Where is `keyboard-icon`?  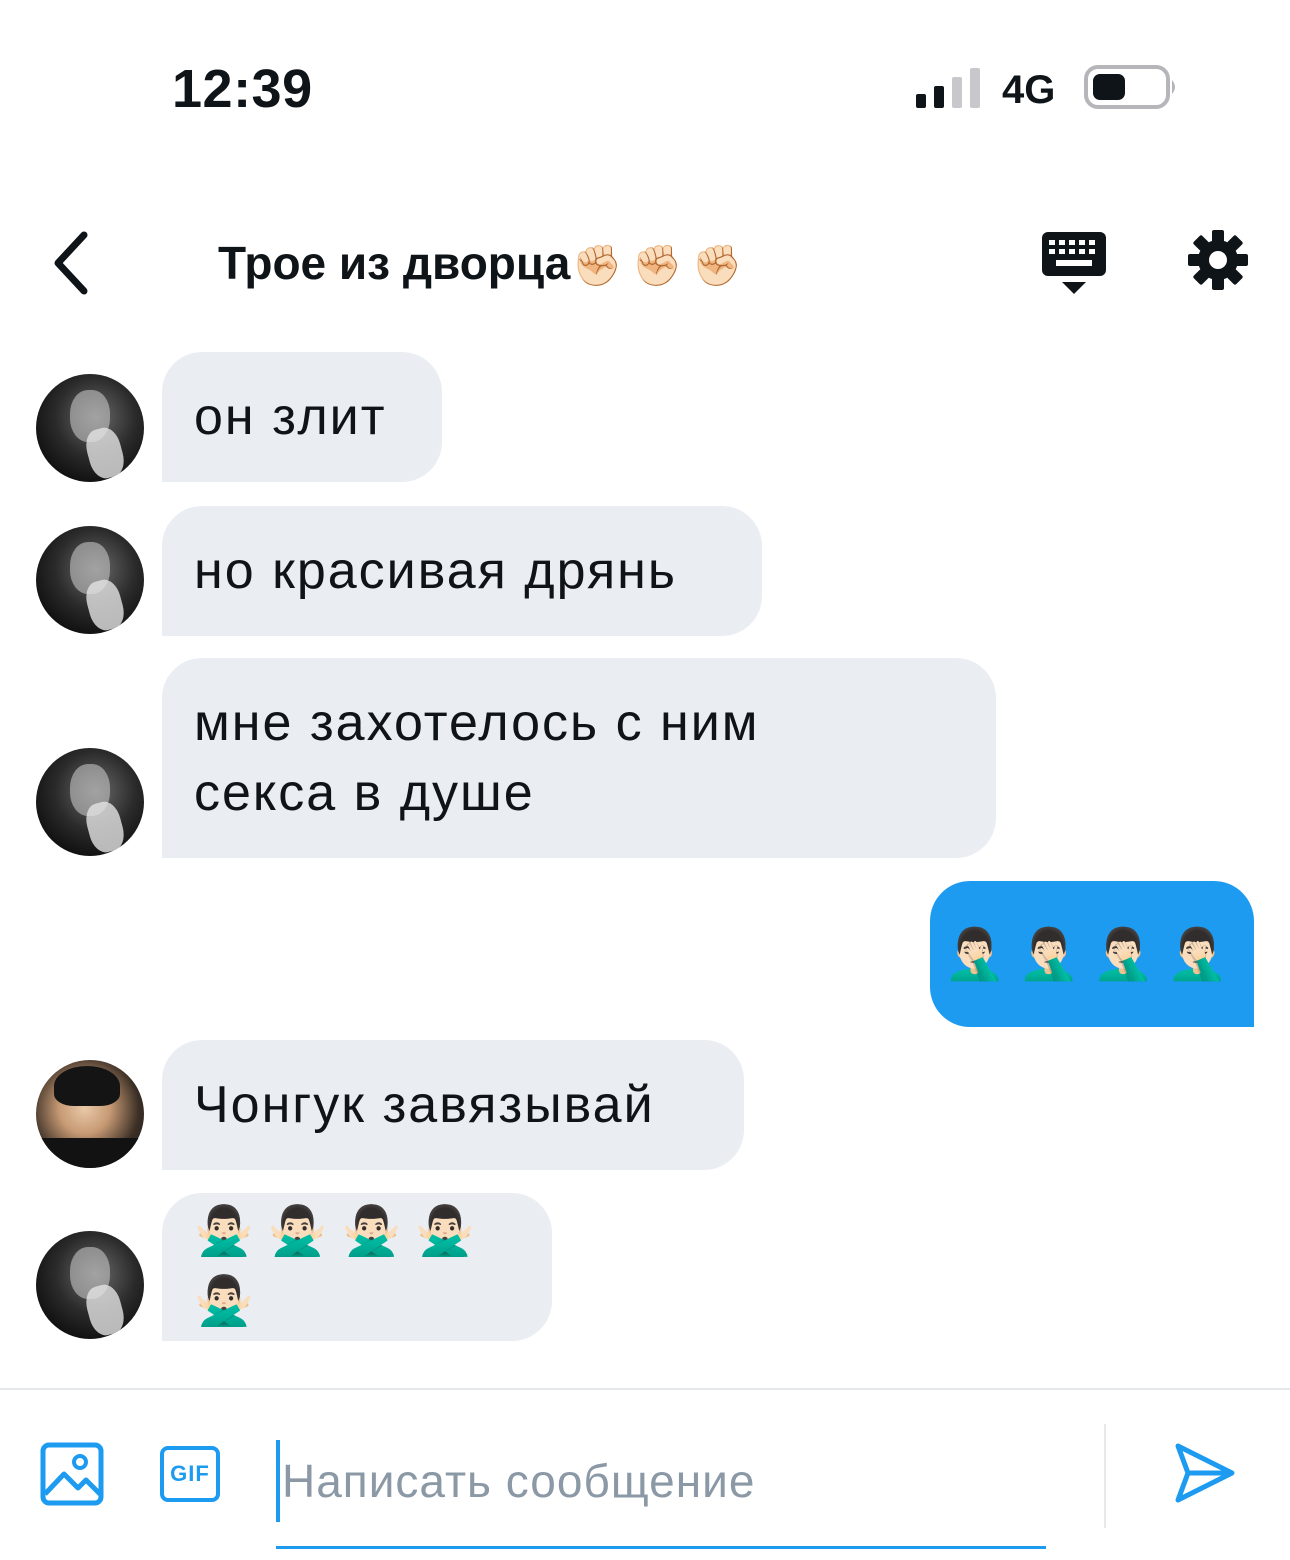
keyboard-icon is located at coordinates (1074, 263).